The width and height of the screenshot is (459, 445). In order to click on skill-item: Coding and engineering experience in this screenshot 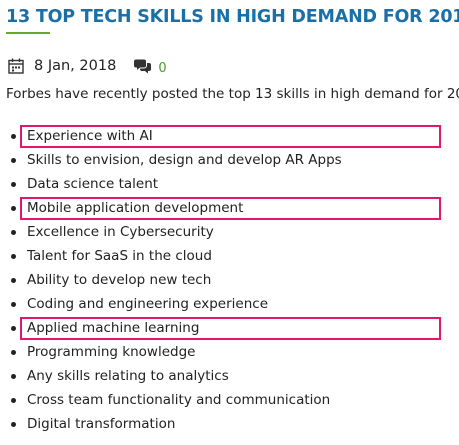, I will do `click(171, 304)`.